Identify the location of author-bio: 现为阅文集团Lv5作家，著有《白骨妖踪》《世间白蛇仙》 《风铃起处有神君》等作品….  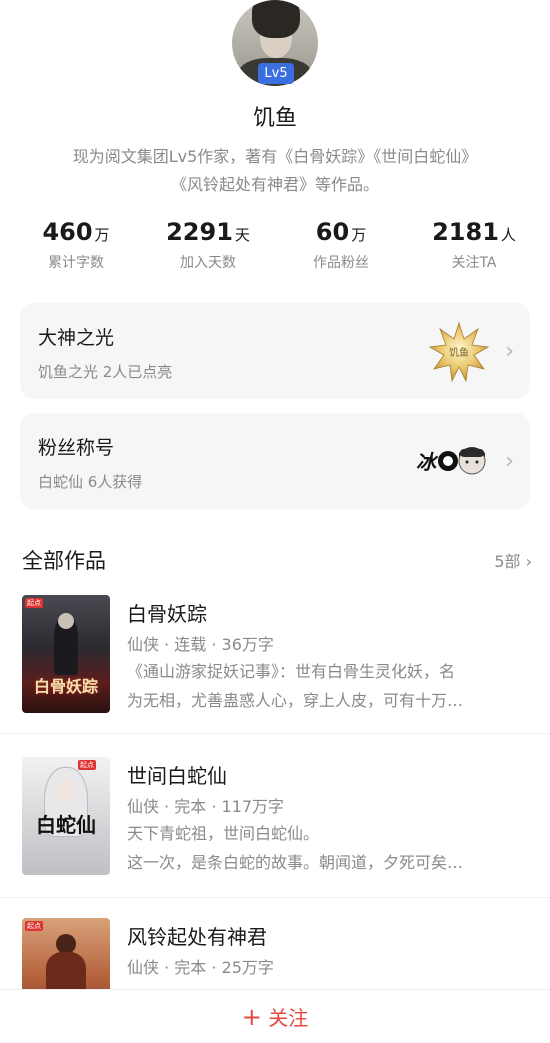
(275, 171).